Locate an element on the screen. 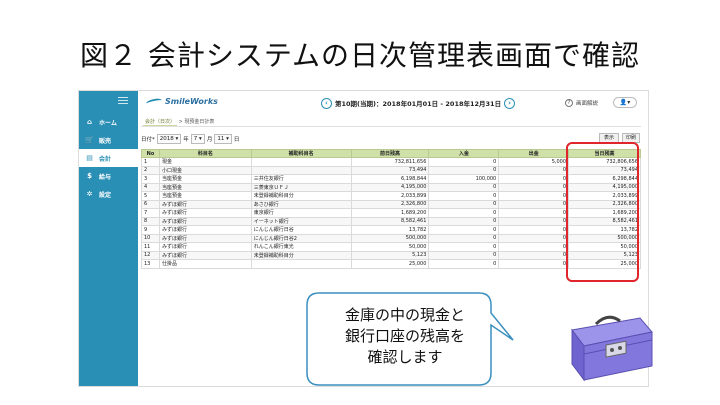  sidebar-item-payroll: $ 給与 is located at coordinates (108, 176).